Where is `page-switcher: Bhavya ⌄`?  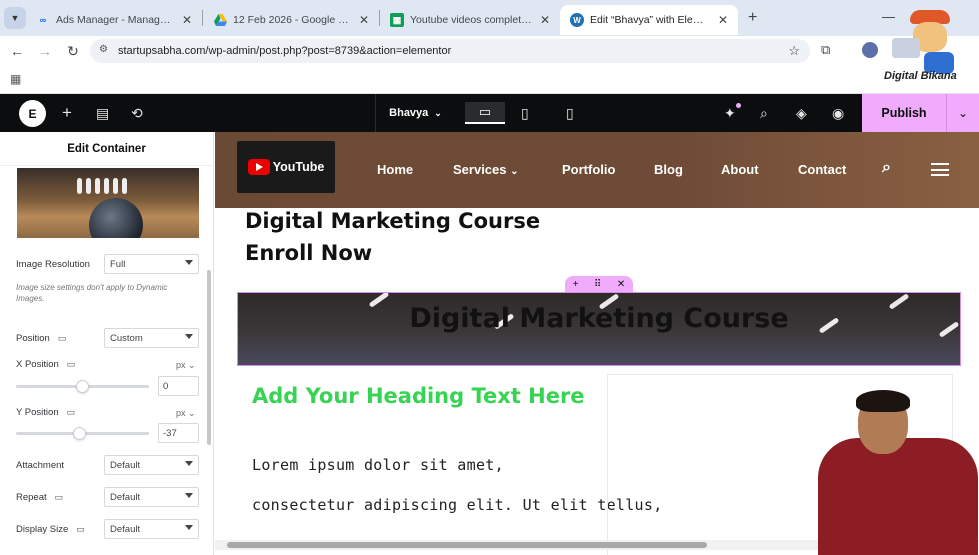 page-switcher: Bhavya ⌄ is located at coordinates (415, 113).